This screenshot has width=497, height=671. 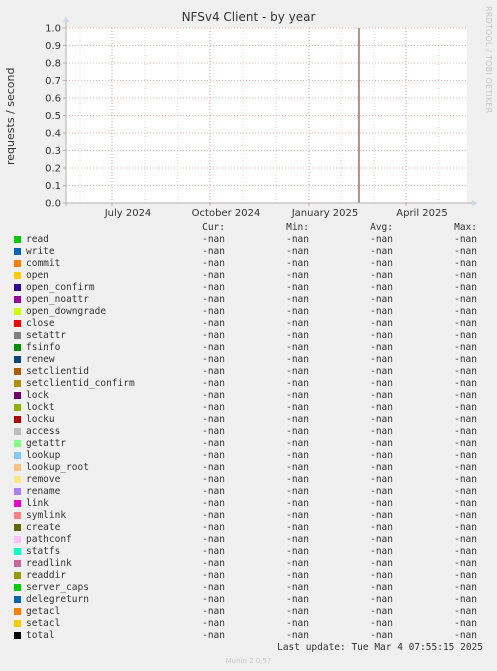 What do you see at coordinates (57, 587) in the screenshot?
I see `legend-label: server_caps` at bounding box center [57, 587].